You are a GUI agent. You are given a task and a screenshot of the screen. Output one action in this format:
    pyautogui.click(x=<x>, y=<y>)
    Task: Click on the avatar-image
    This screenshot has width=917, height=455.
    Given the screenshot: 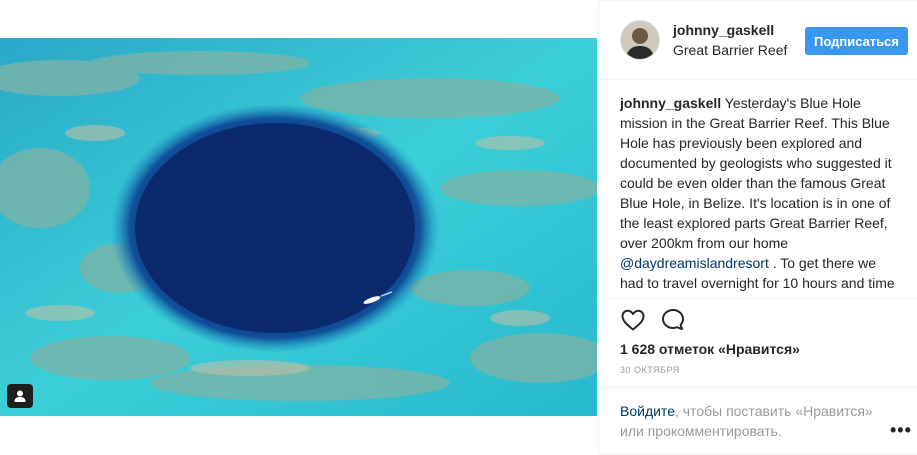 What is the action you would take?
    pyautogui.click(x=640, y=40)
    